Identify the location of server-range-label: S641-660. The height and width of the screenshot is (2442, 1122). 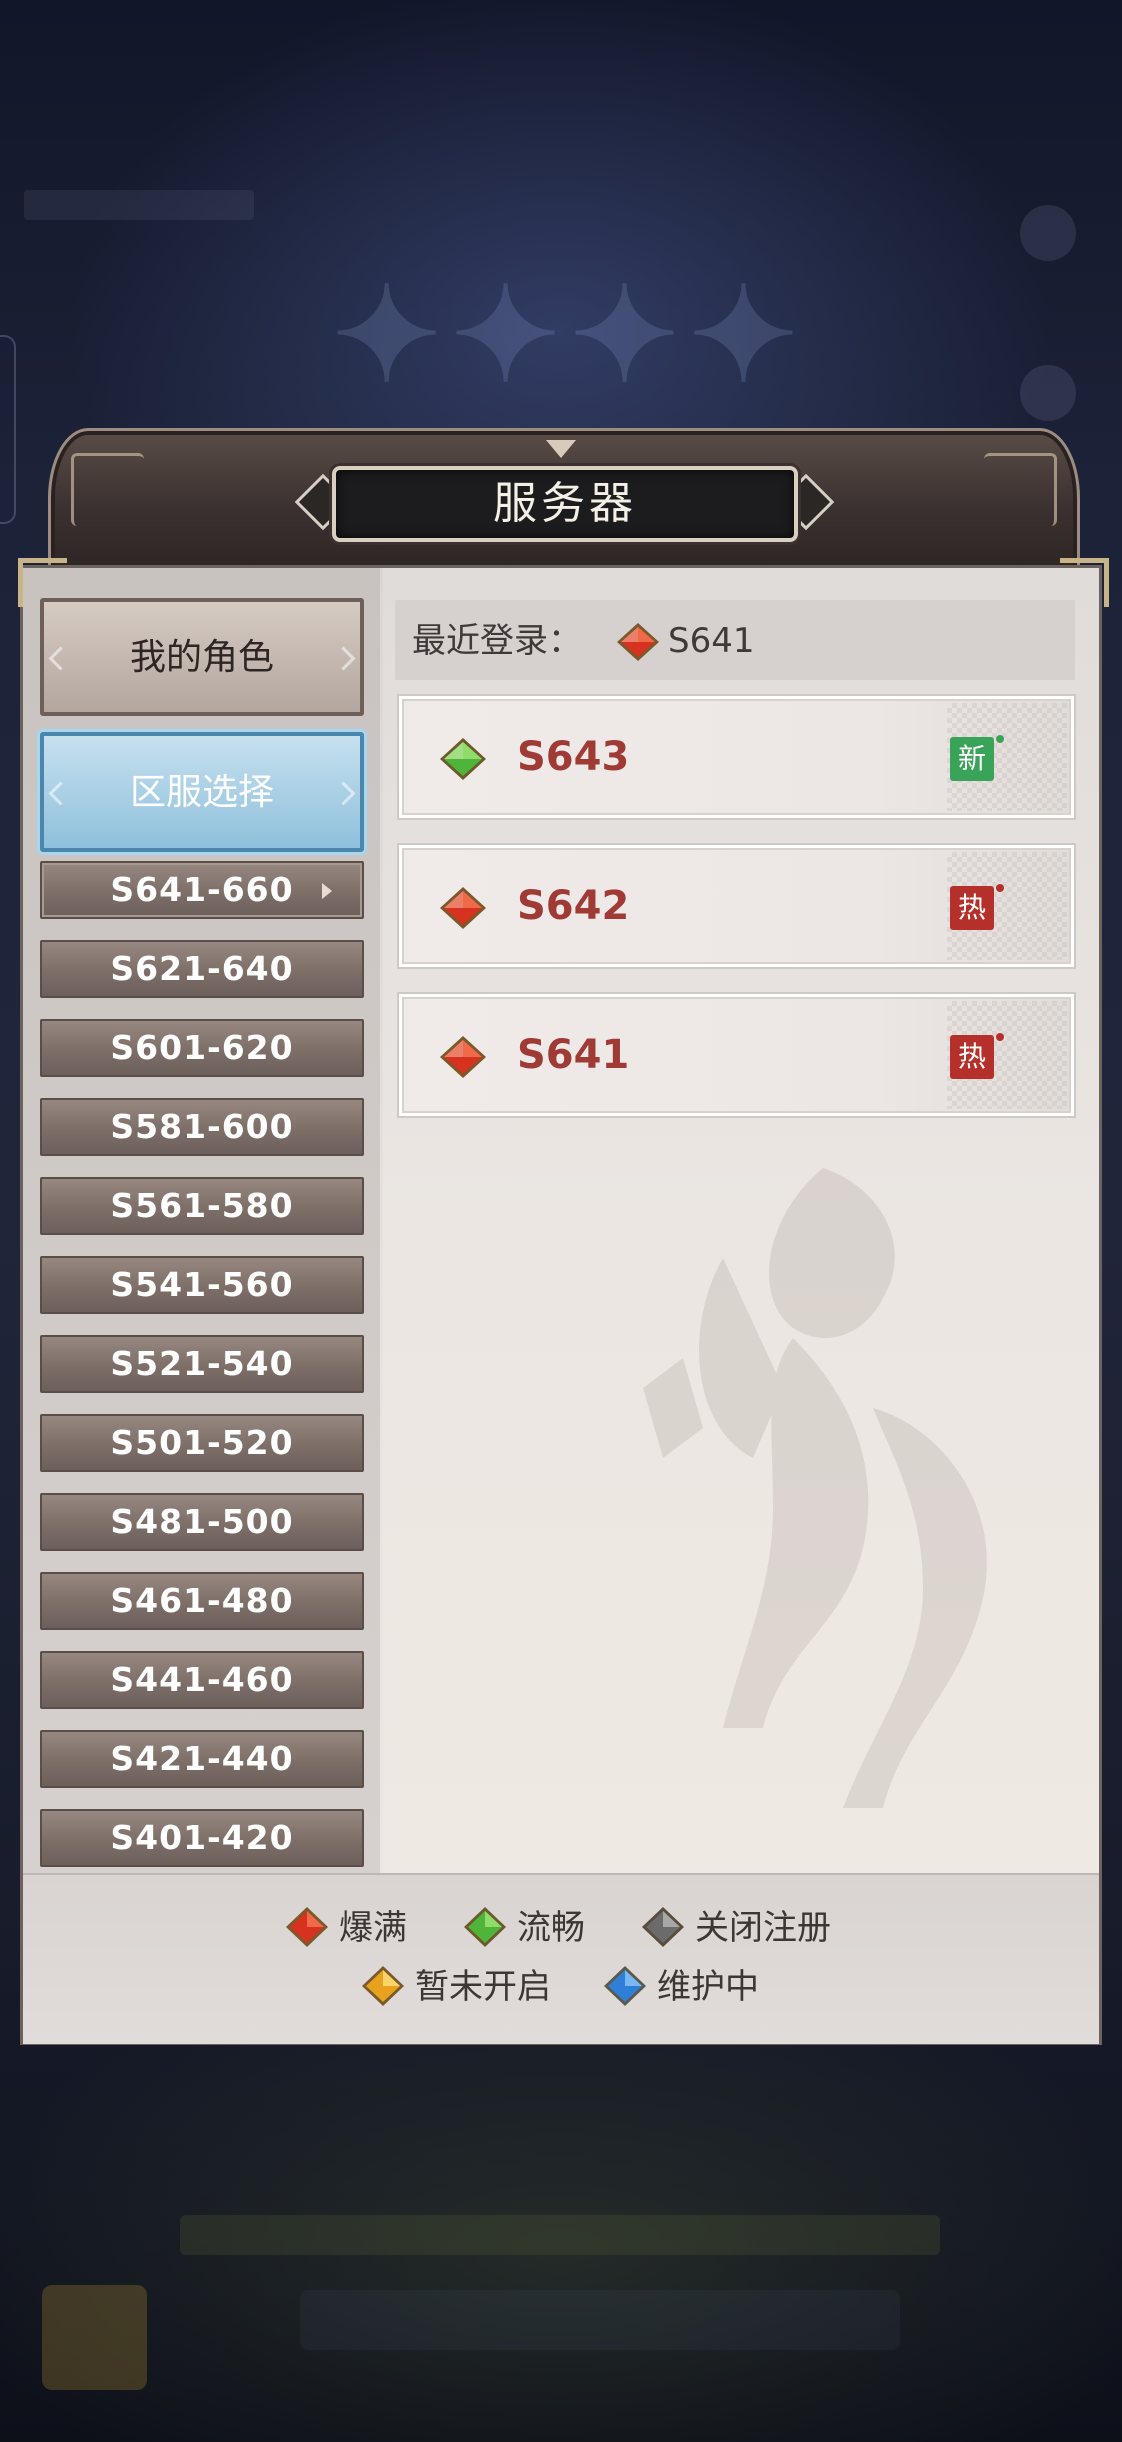
(202, 889).